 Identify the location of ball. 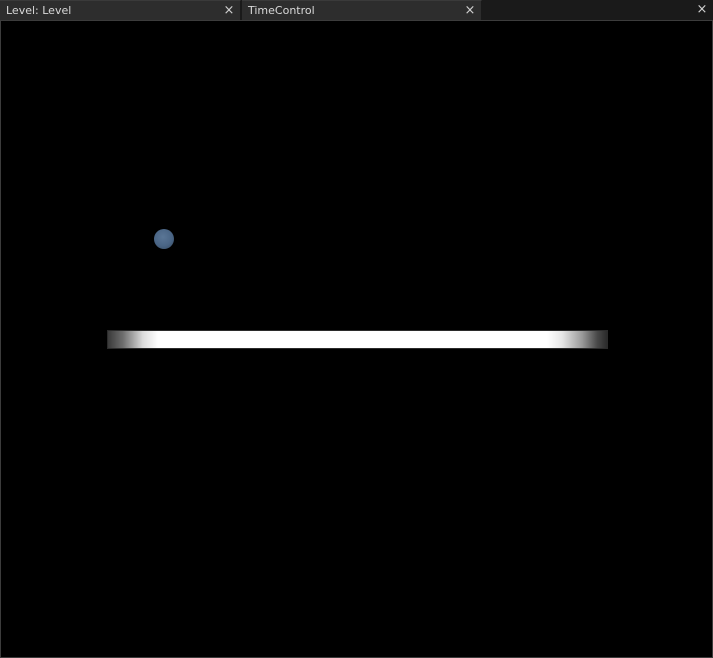
(164, 239).